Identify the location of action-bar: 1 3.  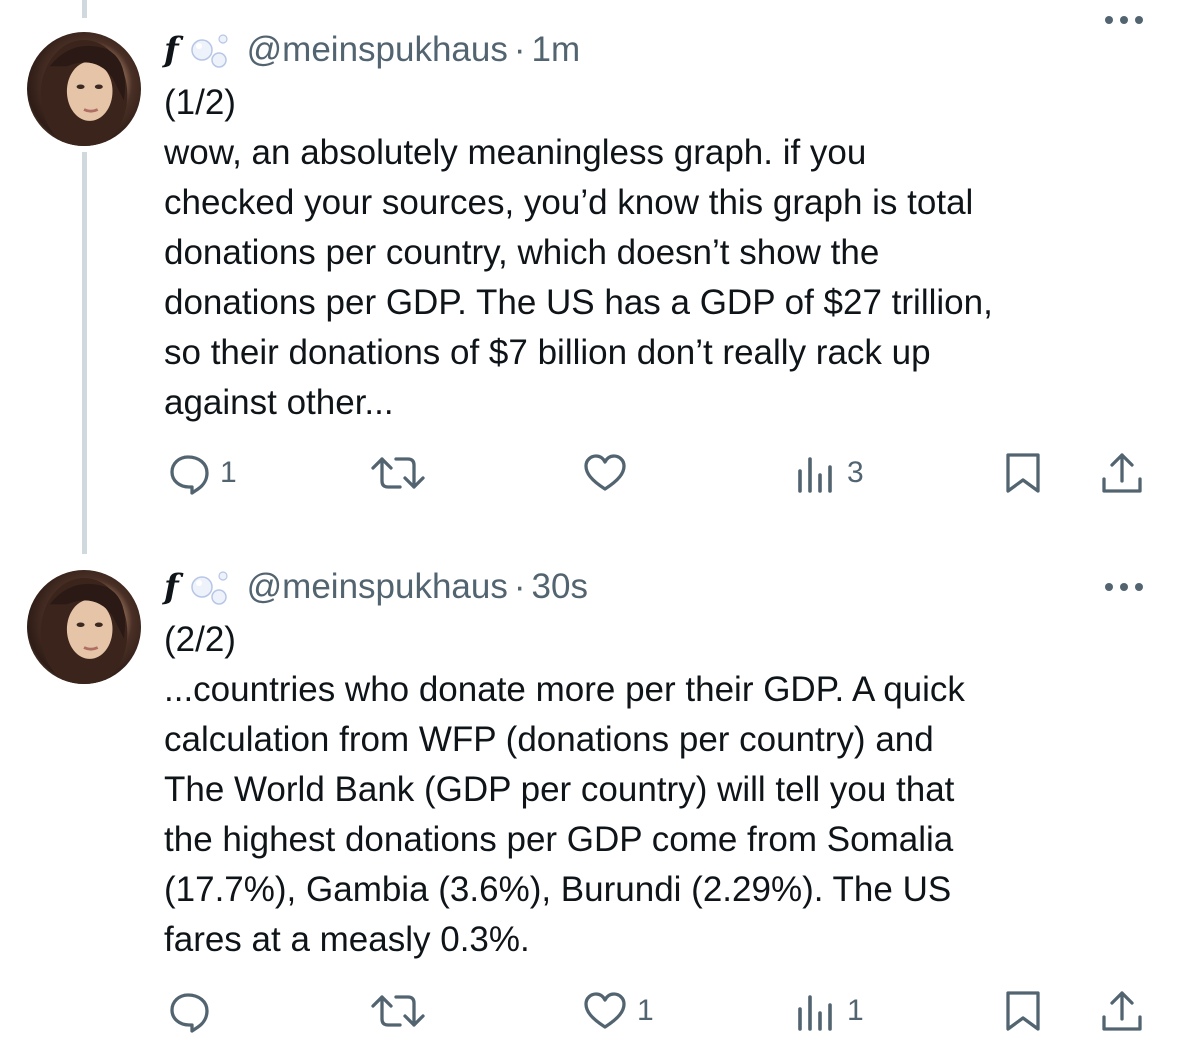
(589, 473).